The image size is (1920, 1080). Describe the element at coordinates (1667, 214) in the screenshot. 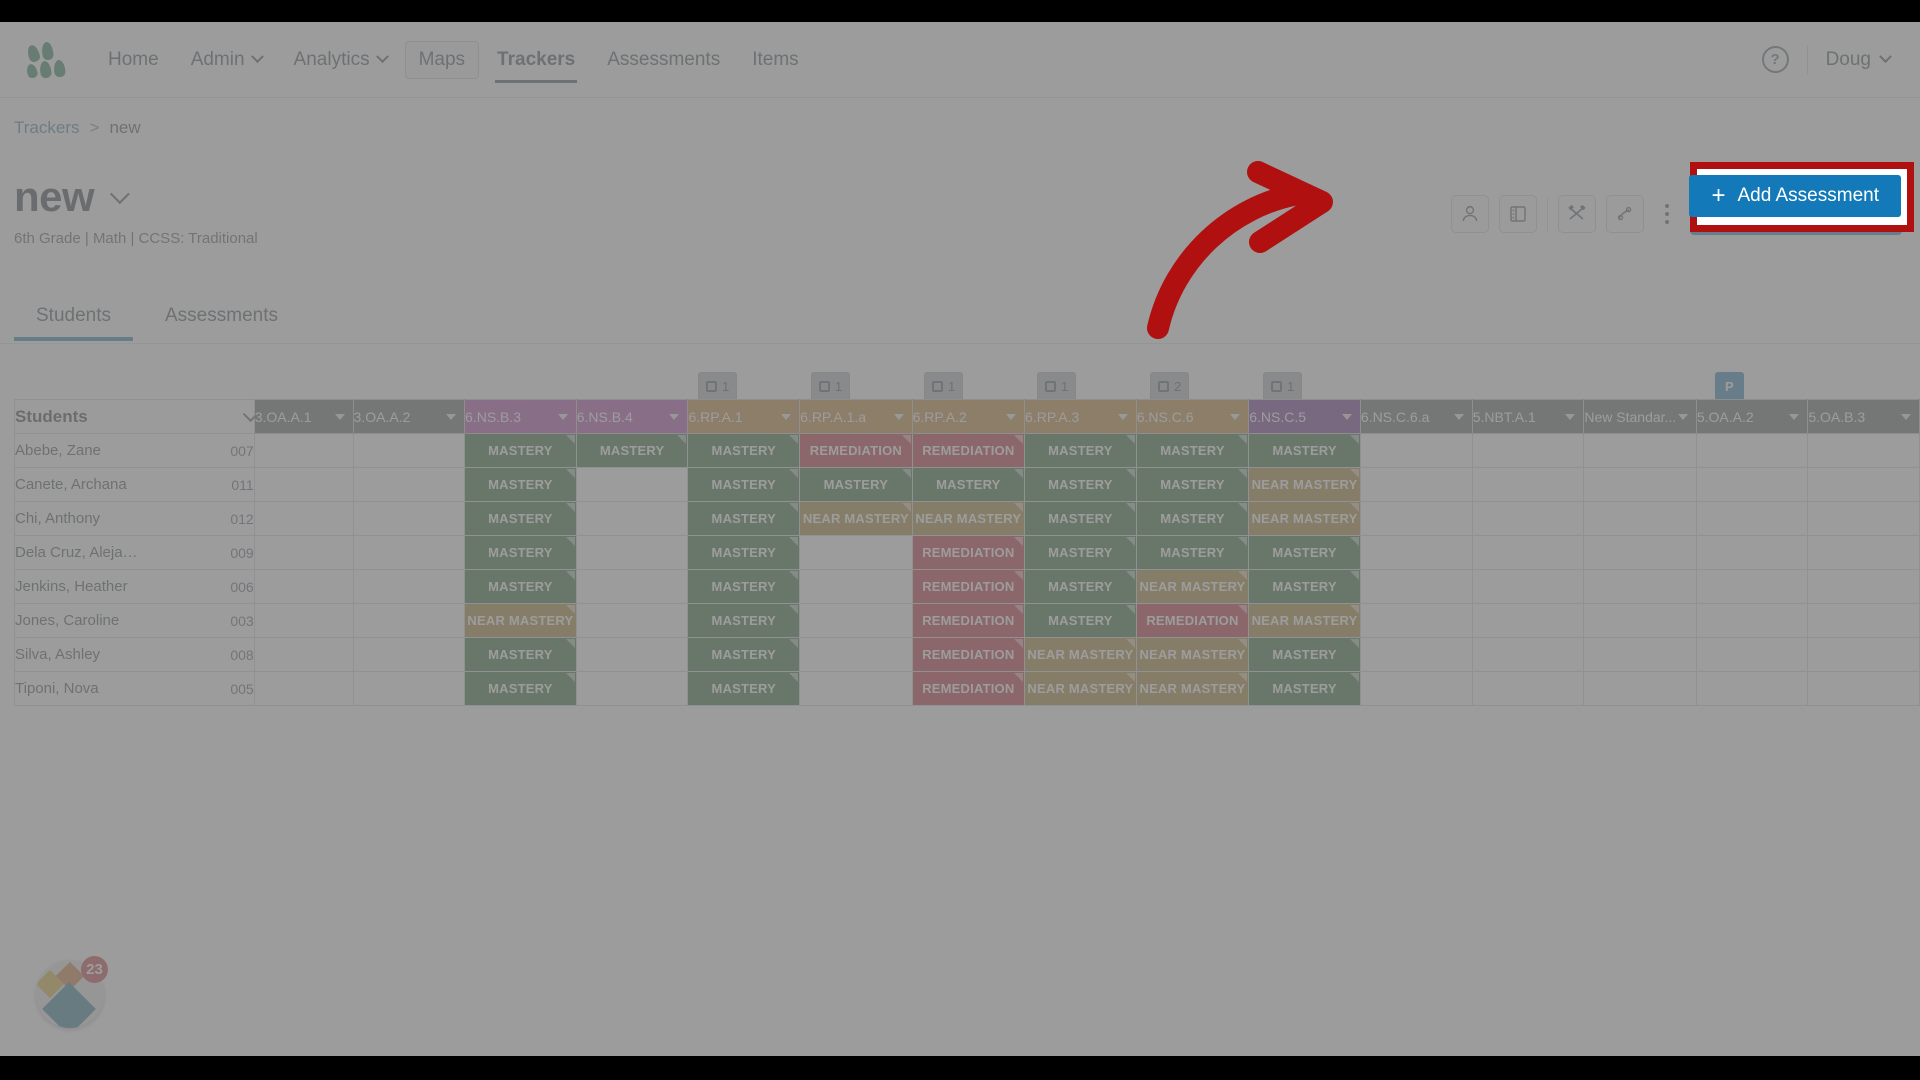

I see `more-options-icon` at that location.